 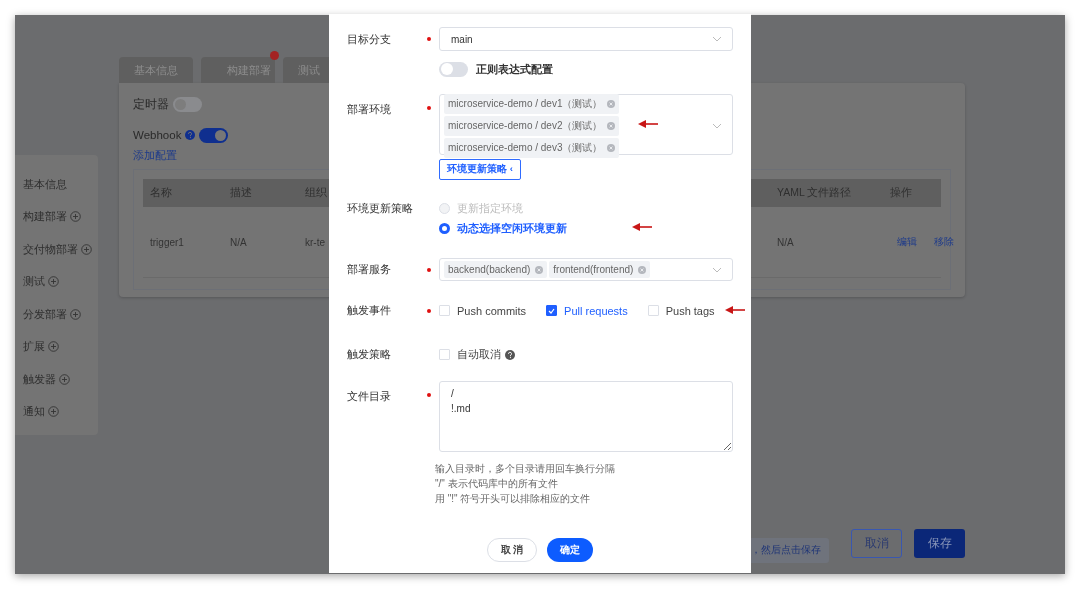 I want to click on field-label: 目标分支, so click(x=369, y=39).